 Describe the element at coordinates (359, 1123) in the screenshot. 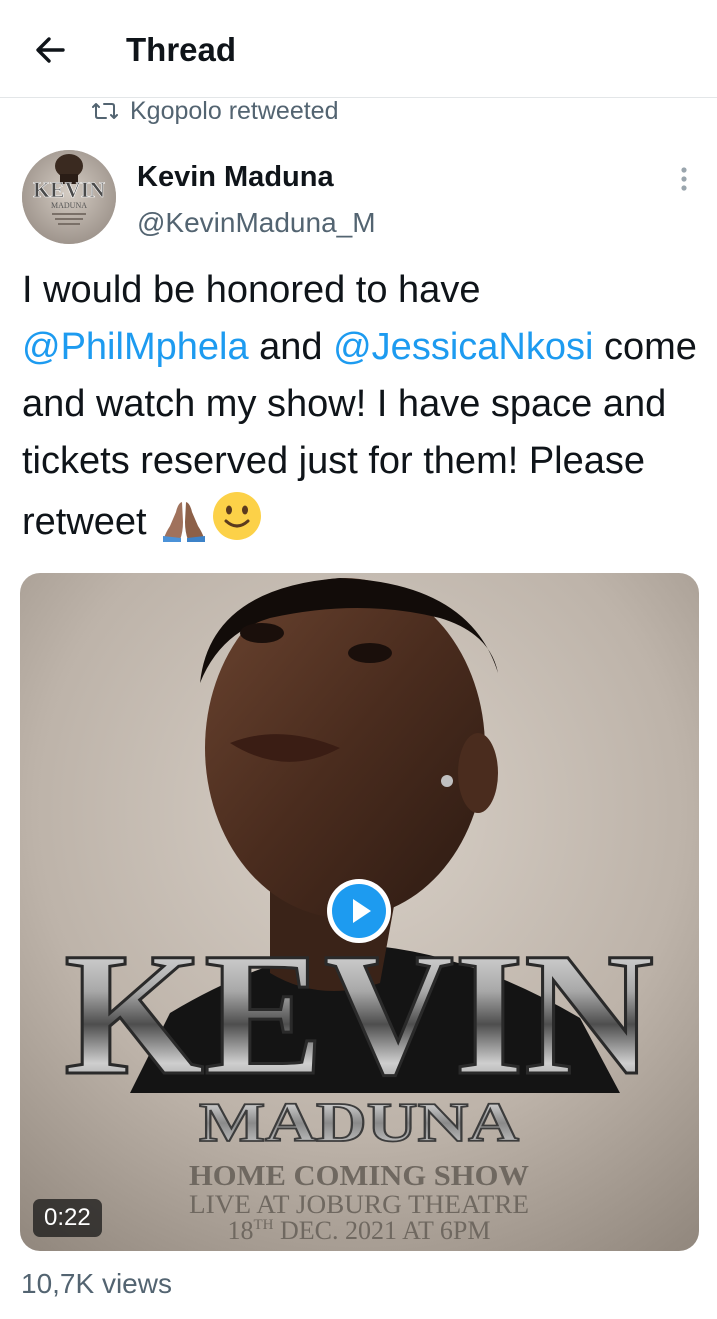

I see `poster-subtitle: MADUNA` at that location.